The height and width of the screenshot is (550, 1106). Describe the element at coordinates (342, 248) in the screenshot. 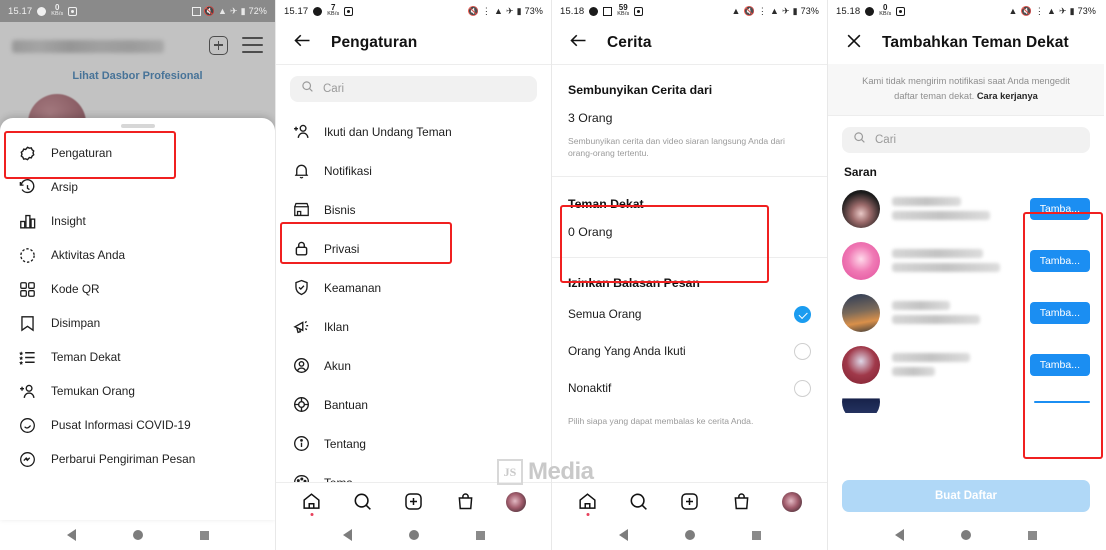

I see `settings-item-label: Privasi` at that location.